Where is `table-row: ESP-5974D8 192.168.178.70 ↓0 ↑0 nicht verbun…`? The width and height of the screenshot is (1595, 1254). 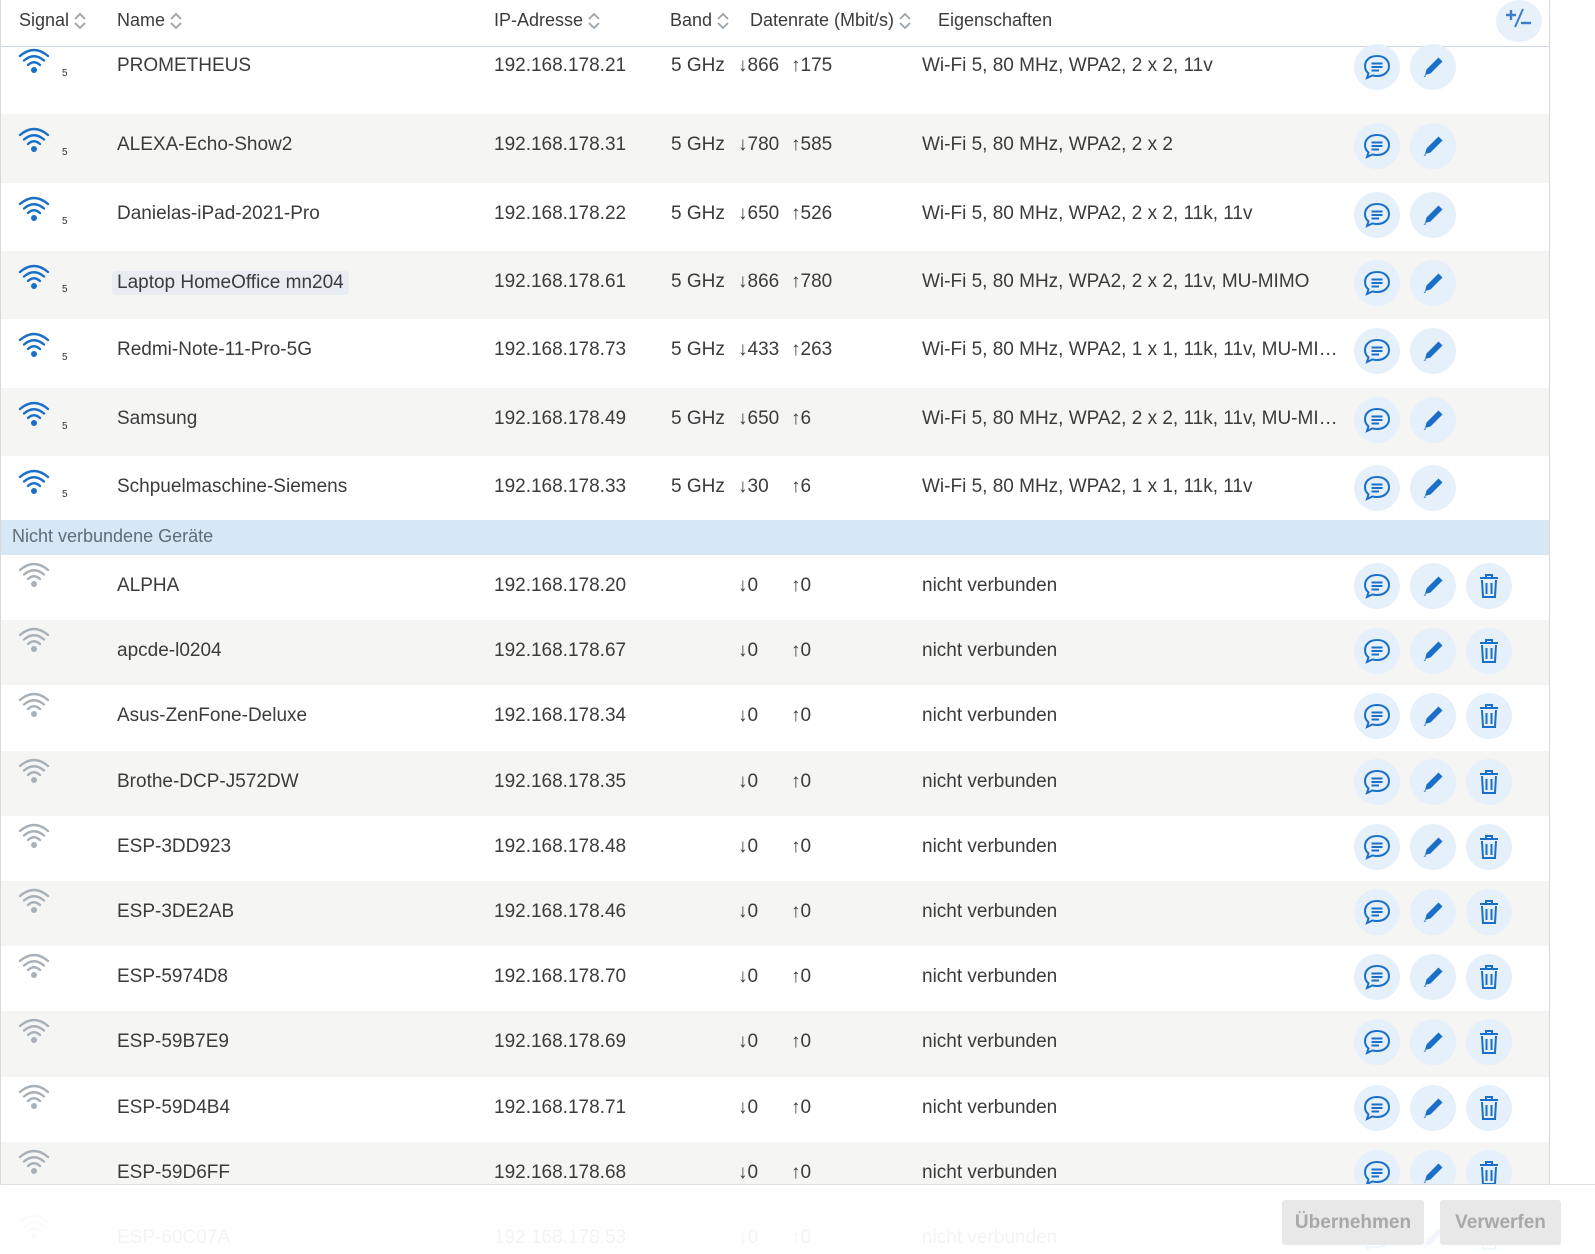 table-row: ESP-5974D8 192.168.178.70 ↓0 ↑0 nicht verbun… is located at coordinates (775, 978).